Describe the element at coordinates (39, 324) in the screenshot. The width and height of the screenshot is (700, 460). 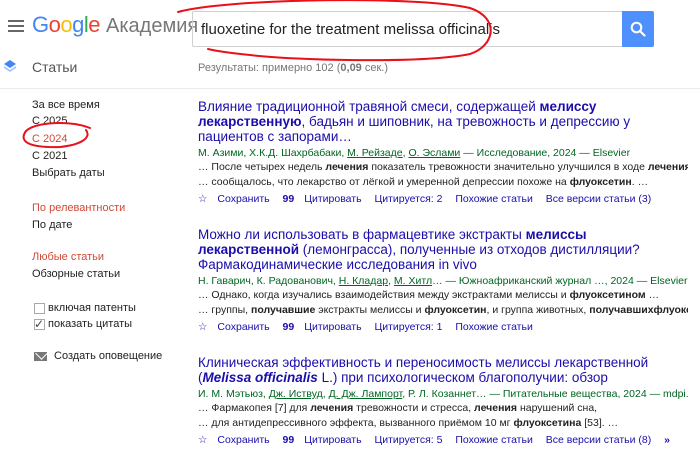
I see `check-icon: ✓` at that location.